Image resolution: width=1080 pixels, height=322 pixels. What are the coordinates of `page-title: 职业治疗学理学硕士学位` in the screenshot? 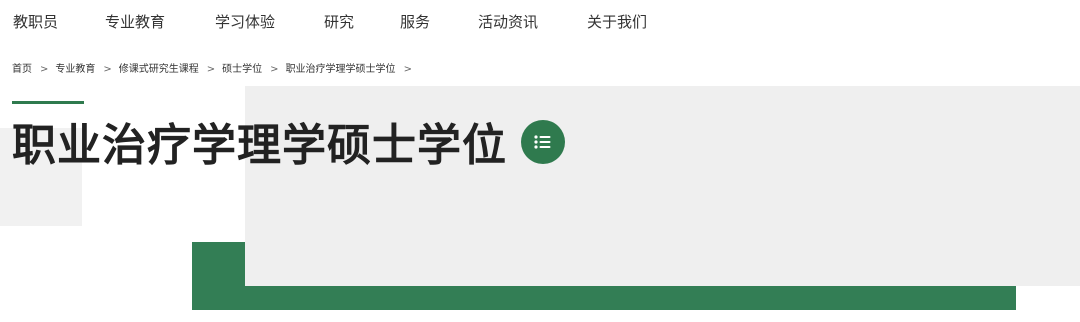 It's located at (259, 145).